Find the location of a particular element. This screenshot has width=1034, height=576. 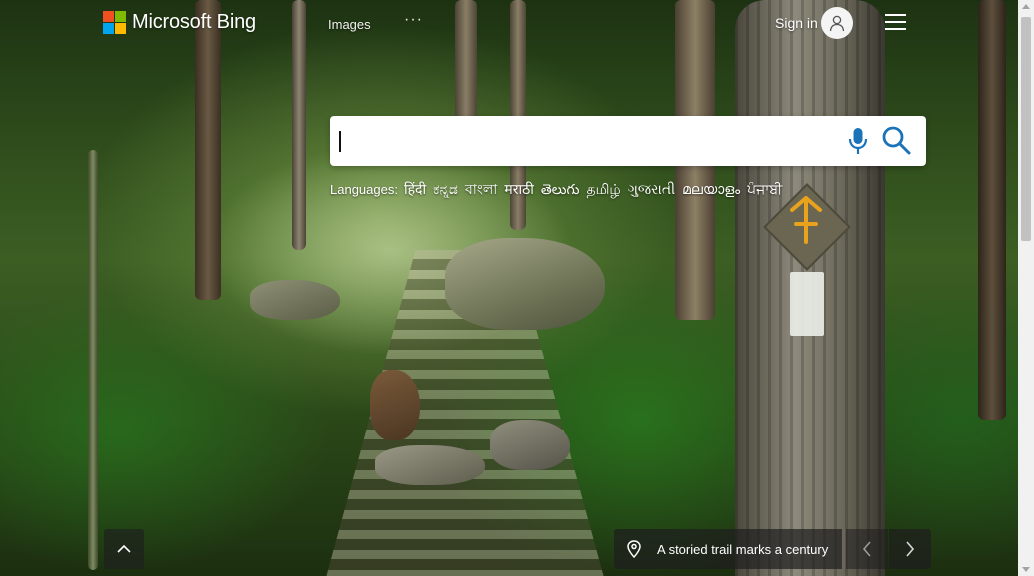

languages-label: Languages: is located at coordinates (364, 189).